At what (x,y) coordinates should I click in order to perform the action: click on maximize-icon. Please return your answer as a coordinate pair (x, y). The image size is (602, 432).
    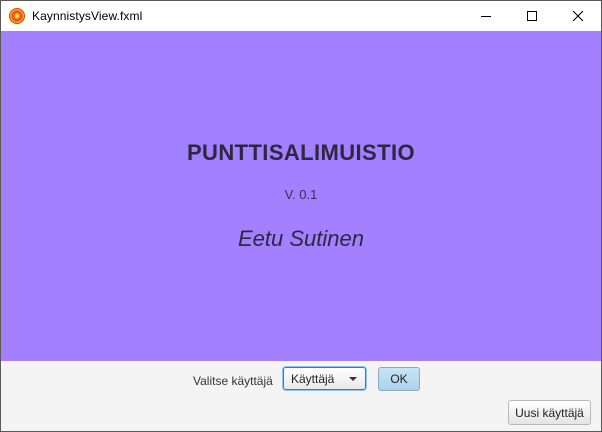
    Looking at the image, I should click on (532, 16).